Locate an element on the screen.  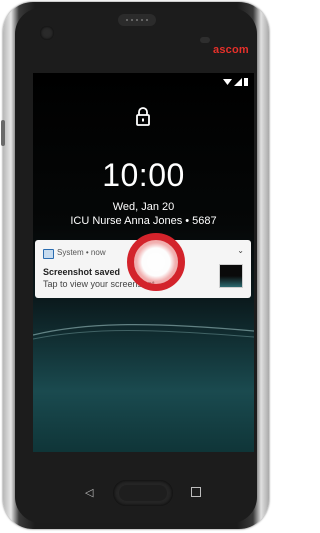
earpiece-speaker is located at coordinates (137, 20).